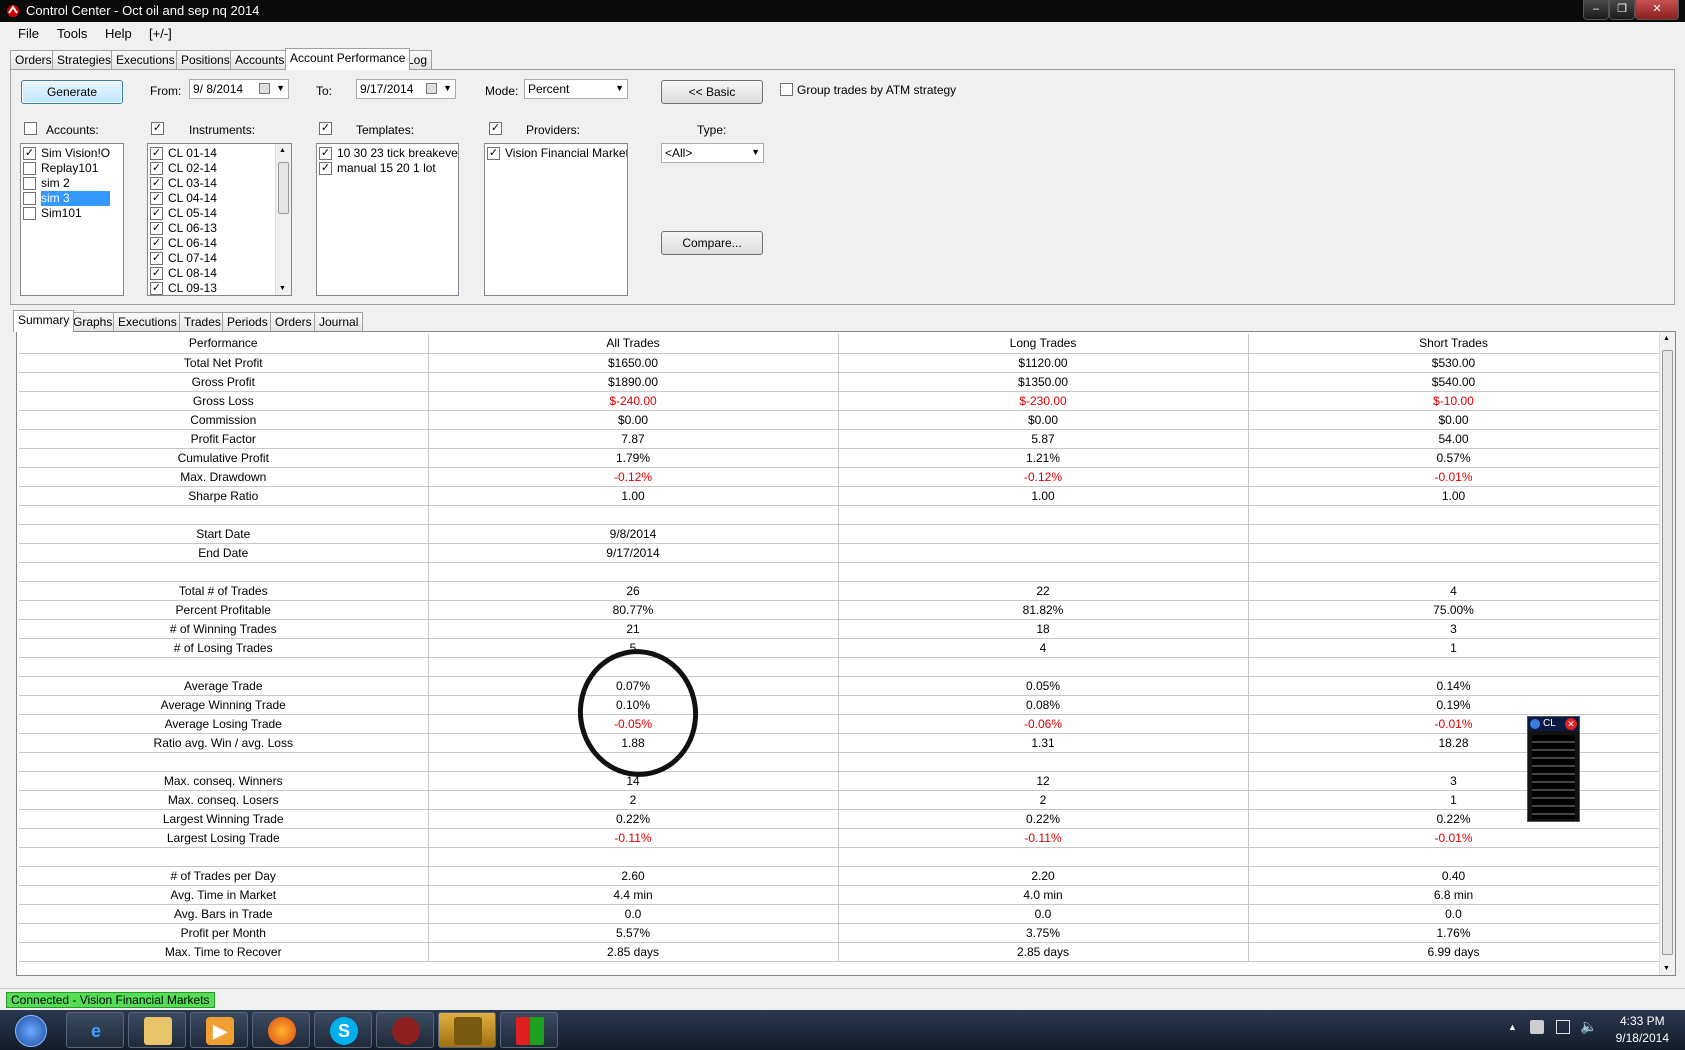 The image size is (1685, 1050). What do you see at coordinates (348, 59) in the screenshot?
I see `tab-account-performance: Account Performance` at bounding box center [348, 59].